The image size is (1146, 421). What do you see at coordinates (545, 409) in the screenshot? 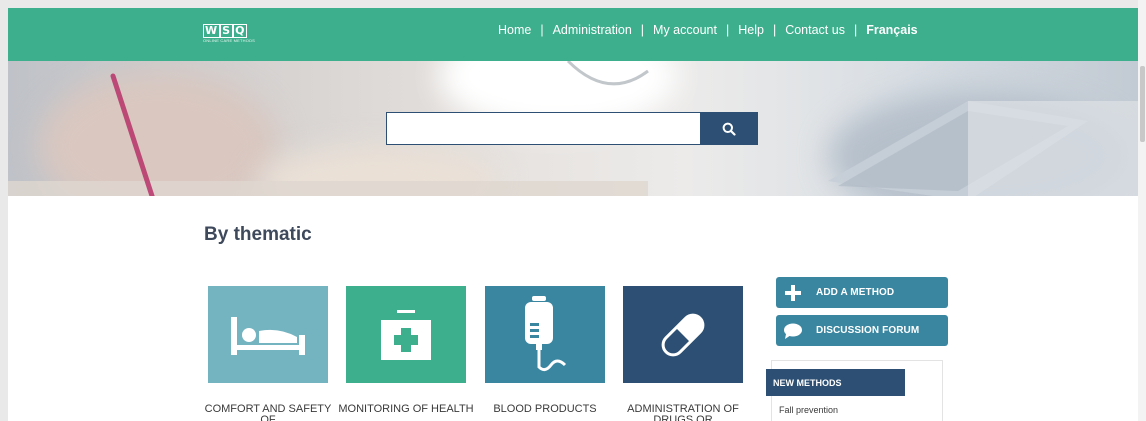
I see `tile-label: BLOOD PRODUCTS` at bounding box center [545, 409].